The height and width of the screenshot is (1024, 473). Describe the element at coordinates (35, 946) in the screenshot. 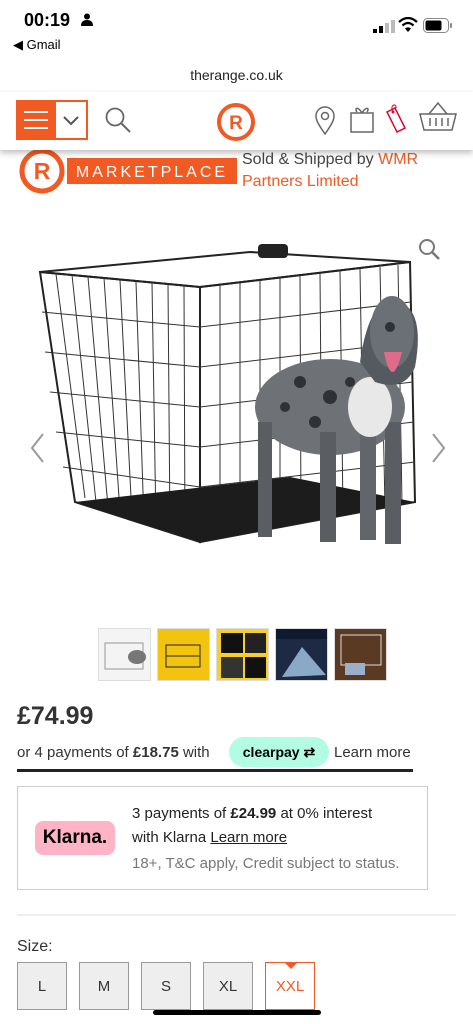

I see `size-label: Size:` at that location.